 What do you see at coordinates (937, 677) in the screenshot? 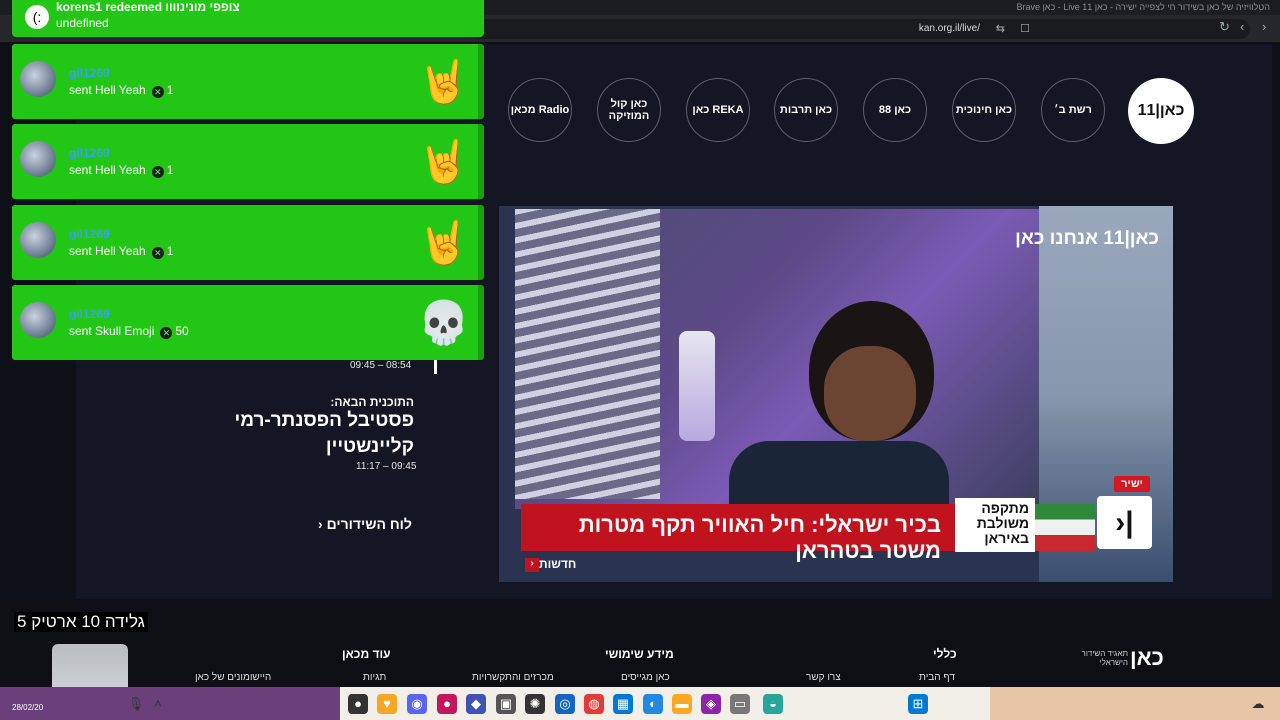
I see `footer-link-home: דף הבית` at bounding box center [937, 677].